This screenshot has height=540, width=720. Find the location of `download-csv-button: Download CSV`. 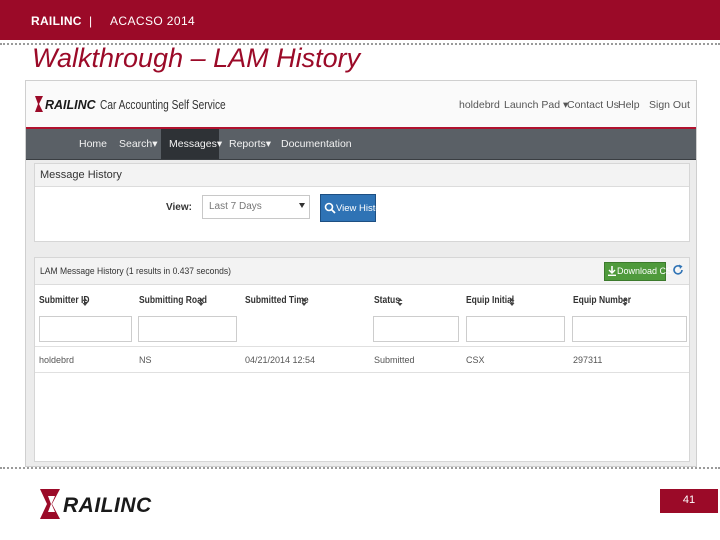

download-csv-button: Download CSV is located at coordinates (641, 271).